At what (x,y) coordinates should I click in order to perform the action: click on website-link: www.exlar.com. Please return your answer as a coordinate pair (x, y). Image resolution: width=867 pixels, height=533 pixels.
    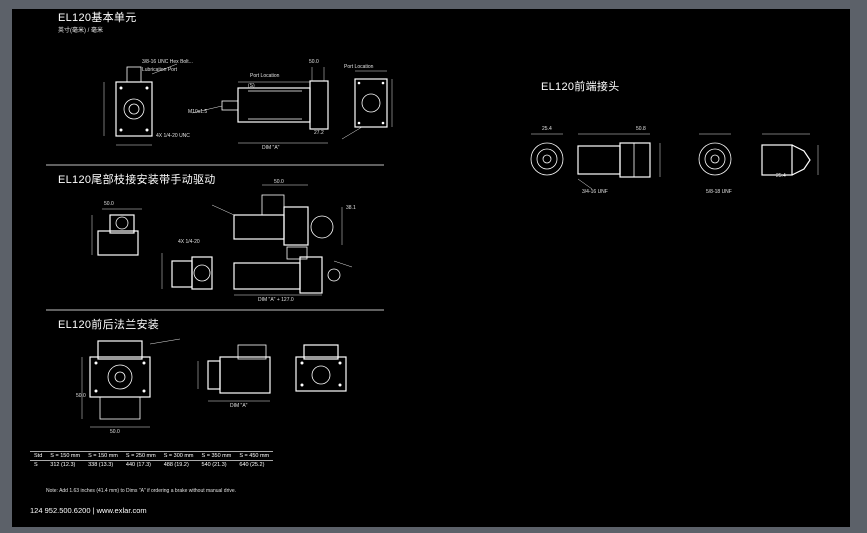
    Looking at the image, I should click on (122, 510).